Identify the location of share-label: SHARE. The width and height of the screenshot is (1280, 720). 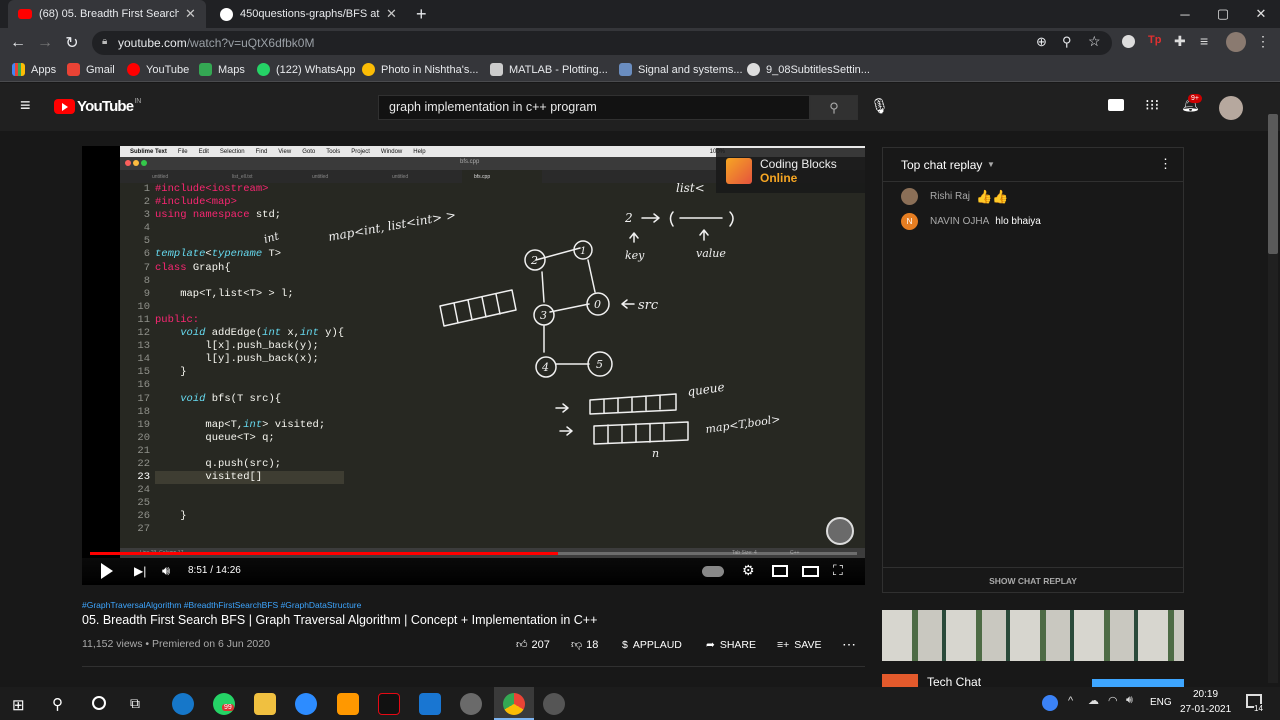
(737, 645).